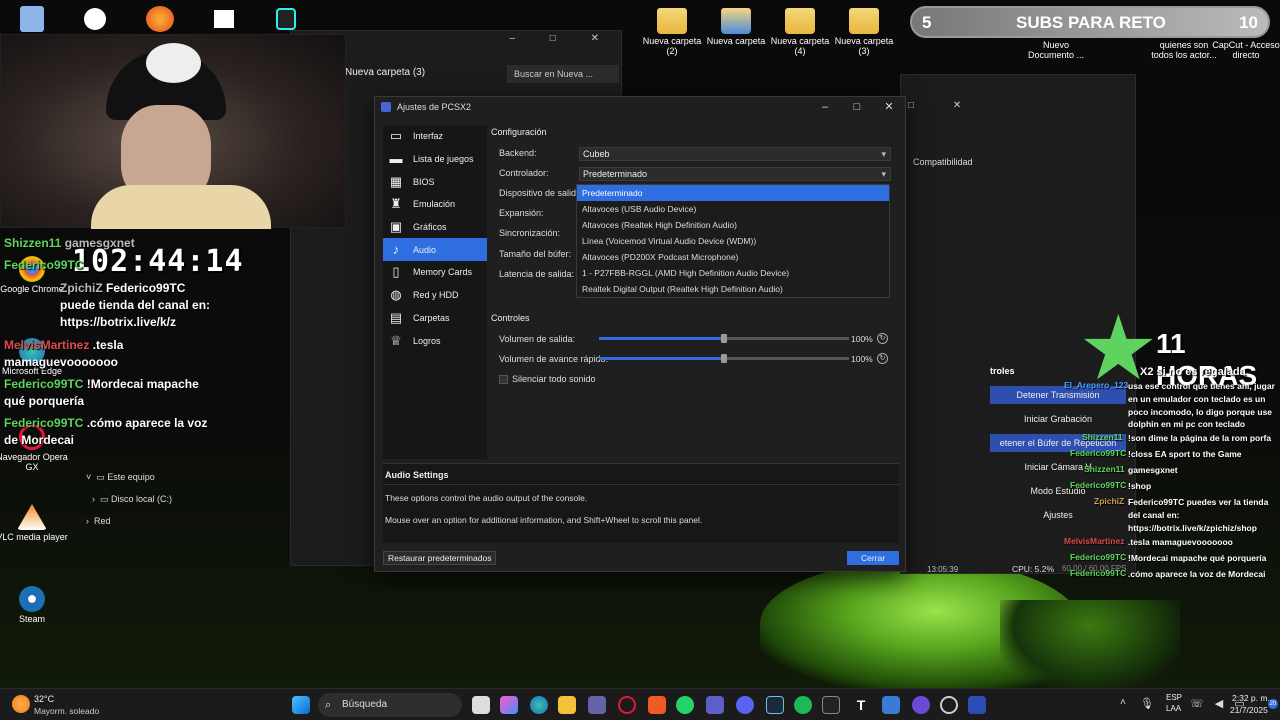  Describe the element at coordinates (562, 38) in the screenshot. I see `explorer-window-controls: – □ ✕` at that location.